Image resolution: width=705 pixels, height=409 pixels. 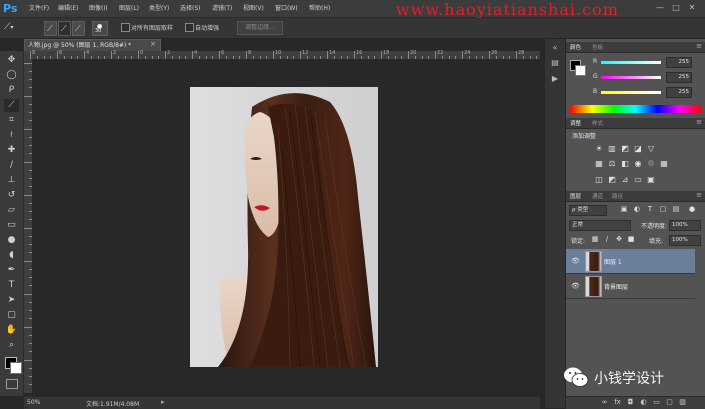 I want to click on subtract-selection-button: ⟋, so click(x=78, y=28).